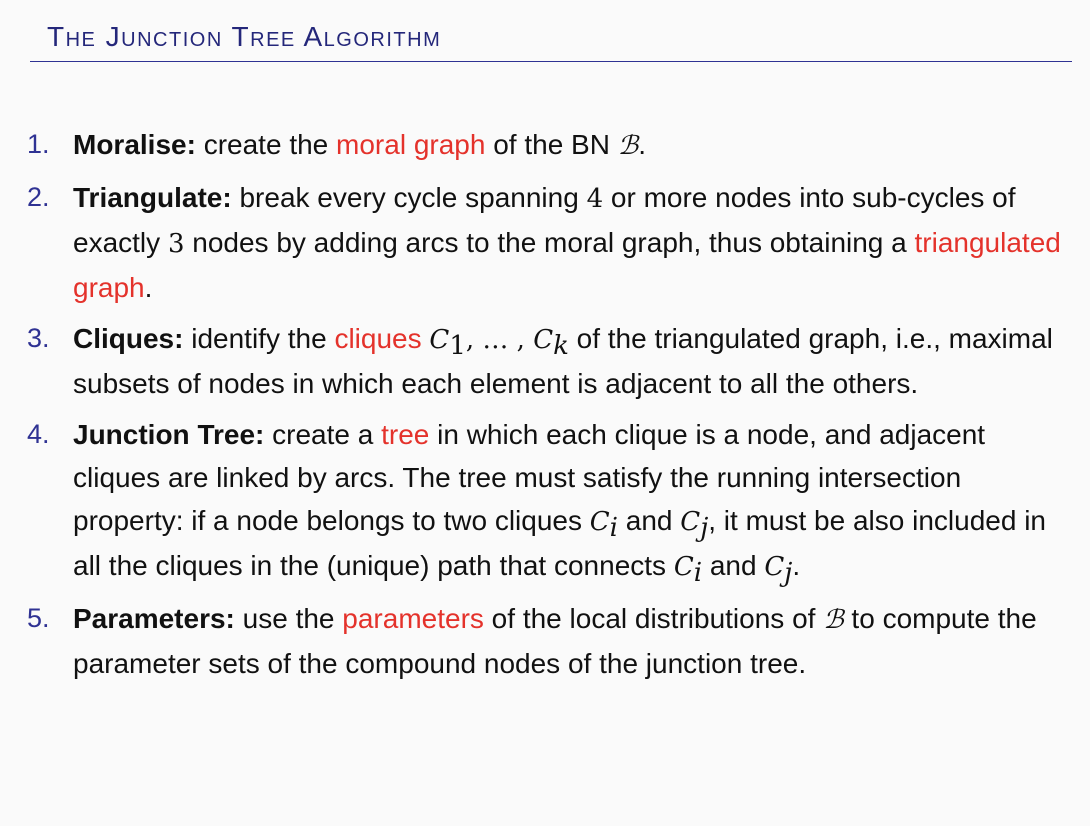 The width and height of the screenshot is (1090, 826). Describe the element at coordinates (378, 338) in the screenshot. I see `highlight-term: cliques` at that location.